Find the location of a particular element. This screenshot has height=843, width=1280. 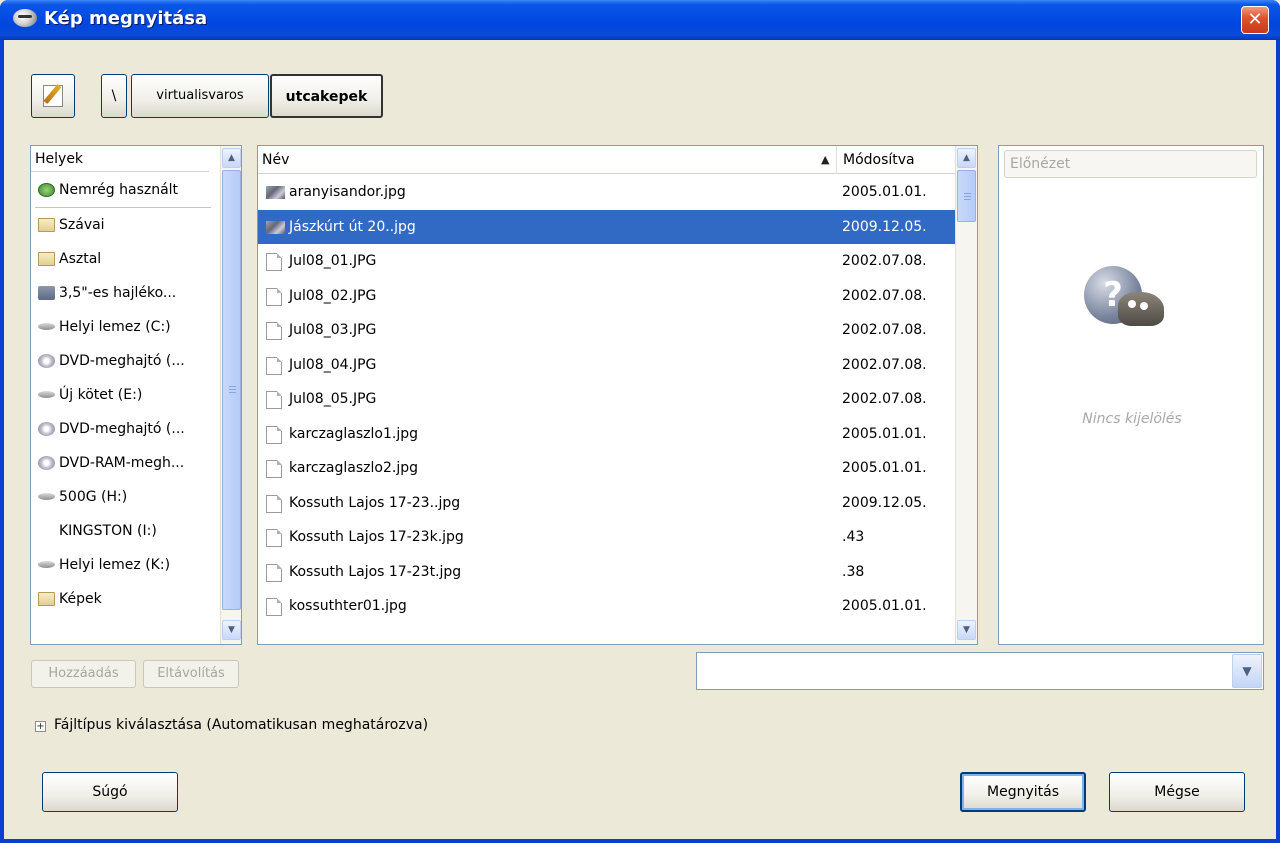

file-row: Jul08_05.JPG 2002.07.08. is located at coordinates (606, 399).